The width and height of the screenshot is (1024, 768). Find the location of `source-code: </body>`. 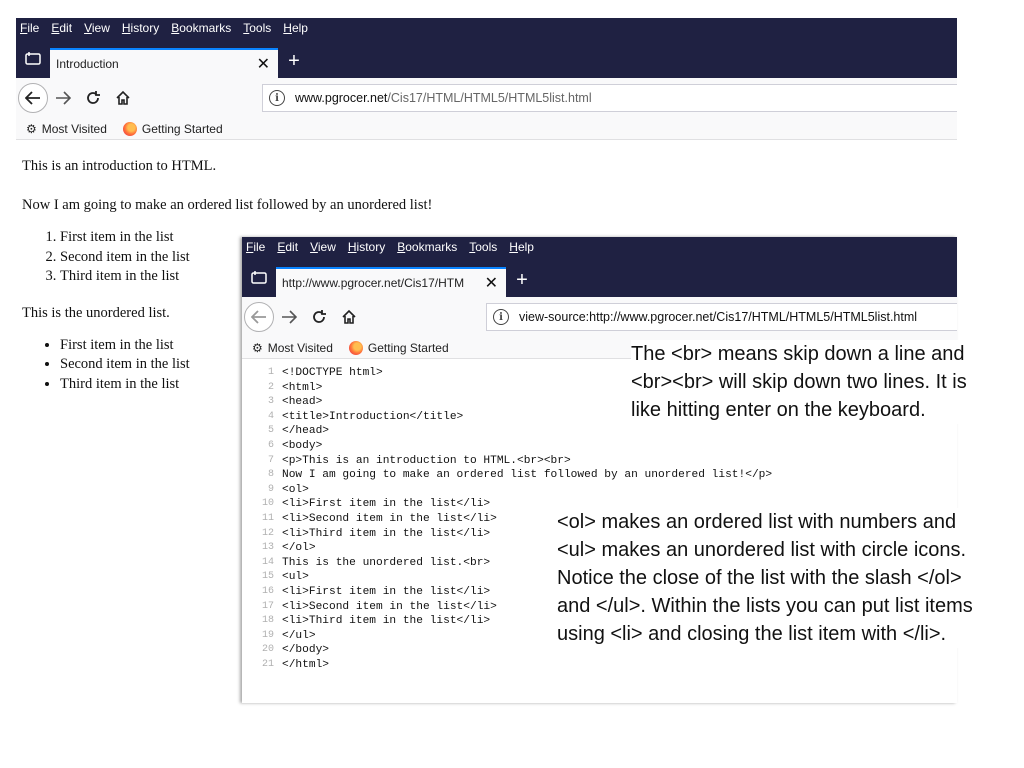

source-code: </body> is located at coordinates (305, 650).